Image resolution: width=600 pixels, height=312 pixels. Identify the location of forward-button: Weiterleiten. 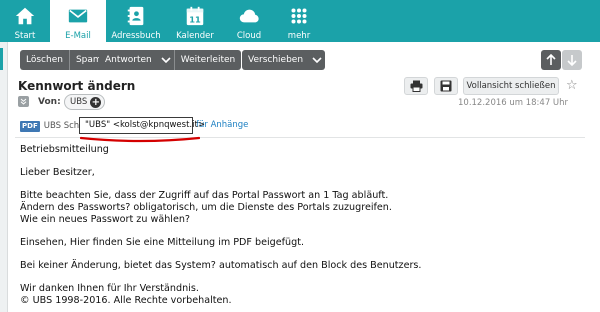
(208, 60).